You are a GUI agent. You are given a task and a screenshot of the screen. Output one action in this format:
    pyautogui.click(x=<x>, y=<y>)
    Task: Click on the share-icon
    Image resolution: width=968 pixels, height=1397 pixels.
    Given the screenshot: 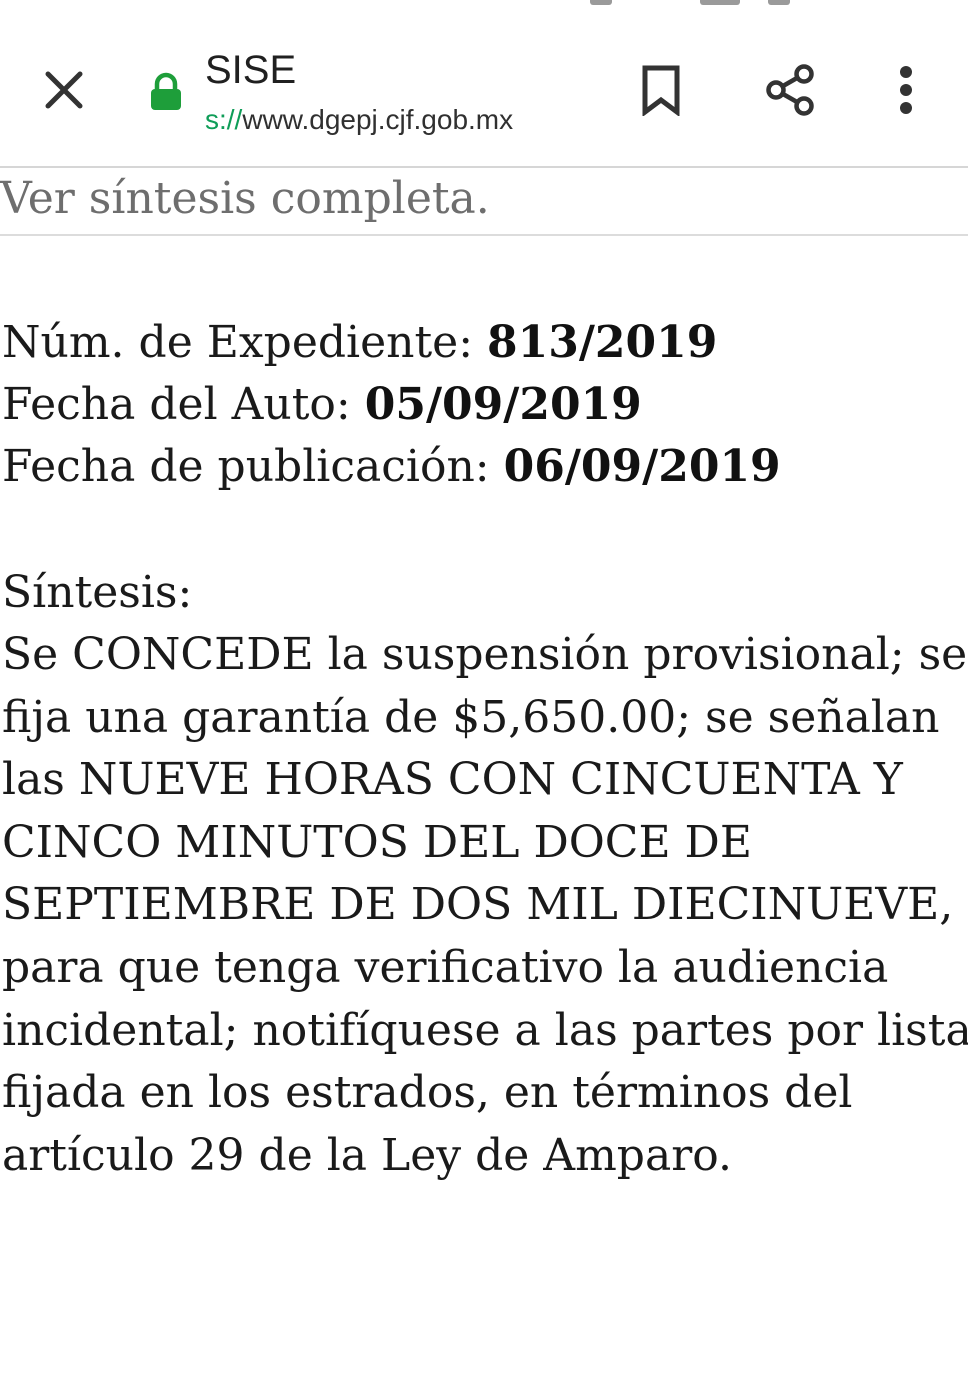 What is the action you would take?
    pyautogui.click(x=790, y=90)
    